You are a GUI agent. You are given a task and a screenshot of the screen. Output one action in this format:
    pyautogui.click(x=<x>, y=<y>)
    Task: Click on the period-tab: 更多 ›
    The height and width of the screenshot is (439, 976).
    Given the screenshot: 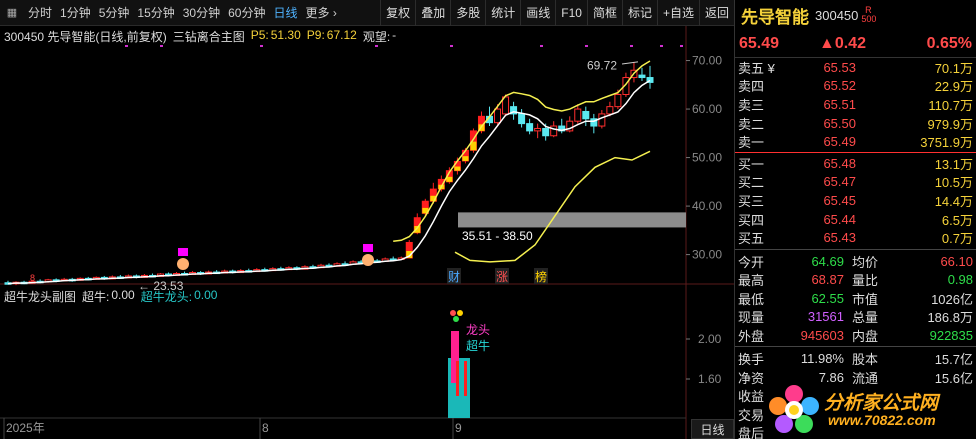 What is the action you would take?
    pyautogui.click(x=320, y=13)
    